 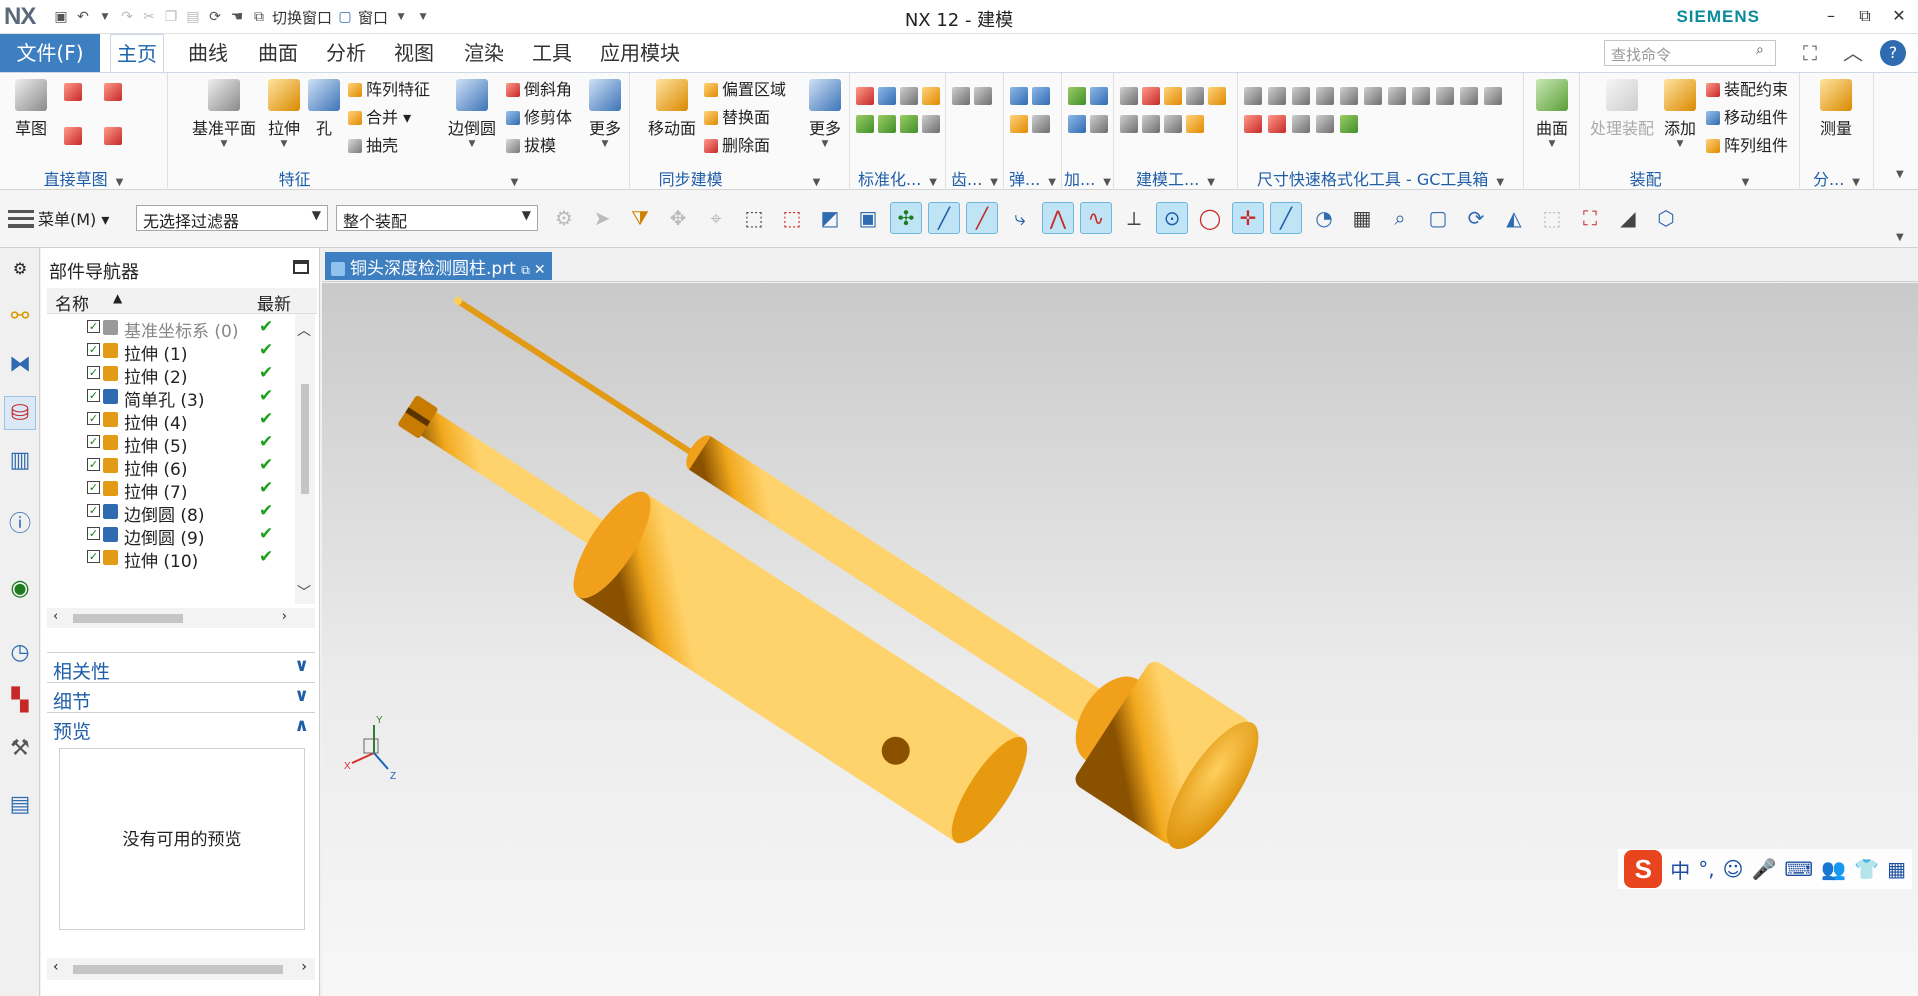 I want to click on rectangle-select-icon: ⬚, so click(x=792, y=218).